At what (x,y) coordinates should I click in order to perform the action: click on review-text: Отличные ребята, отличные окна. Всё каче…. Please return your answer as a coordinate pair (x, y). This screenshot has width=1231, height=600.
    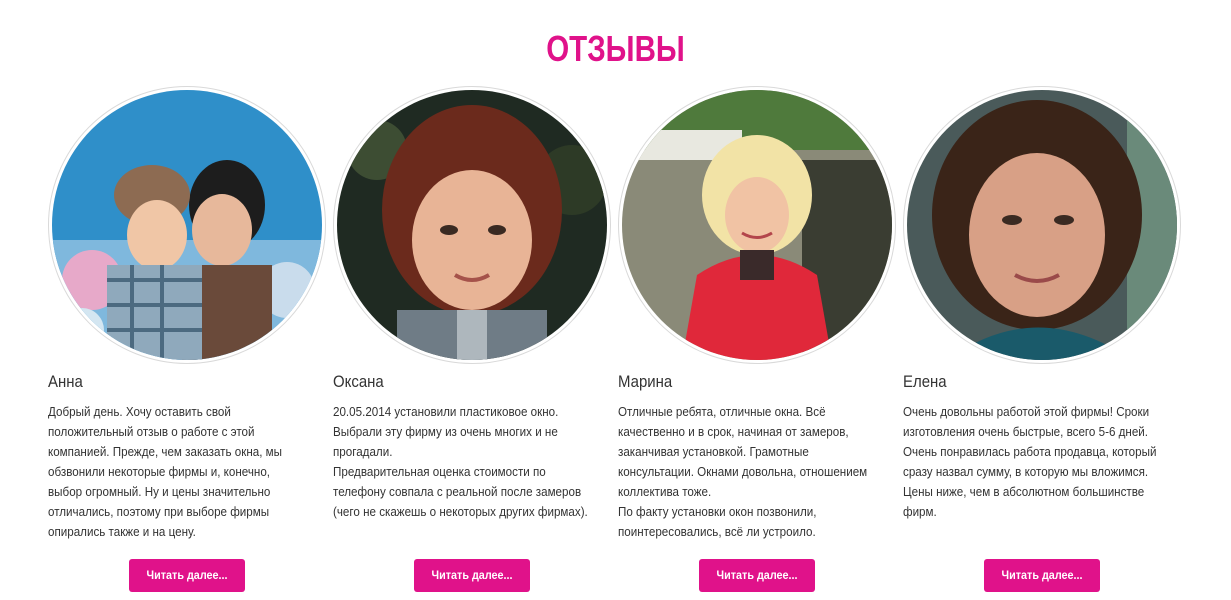
    Looking at the image, I should click on (743, 472).